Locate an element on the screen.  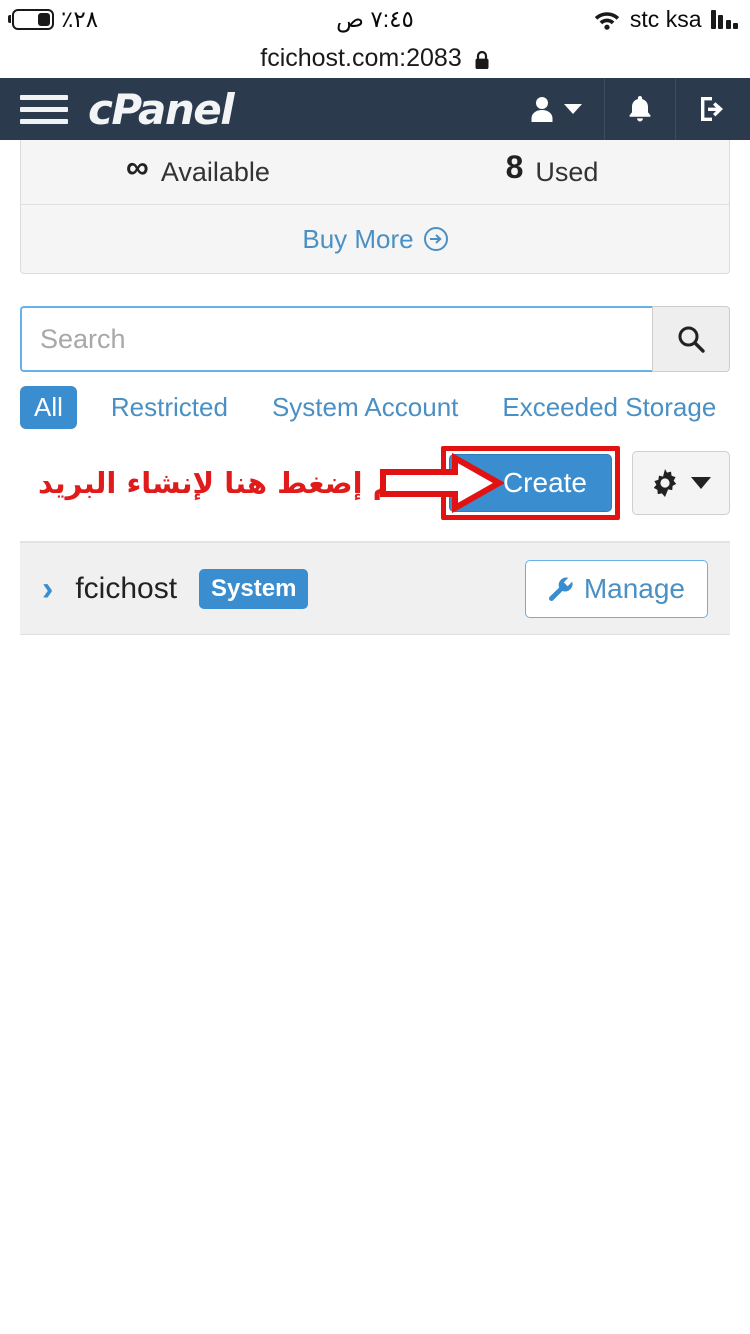
header-actions is located at coordinates (629, 109).